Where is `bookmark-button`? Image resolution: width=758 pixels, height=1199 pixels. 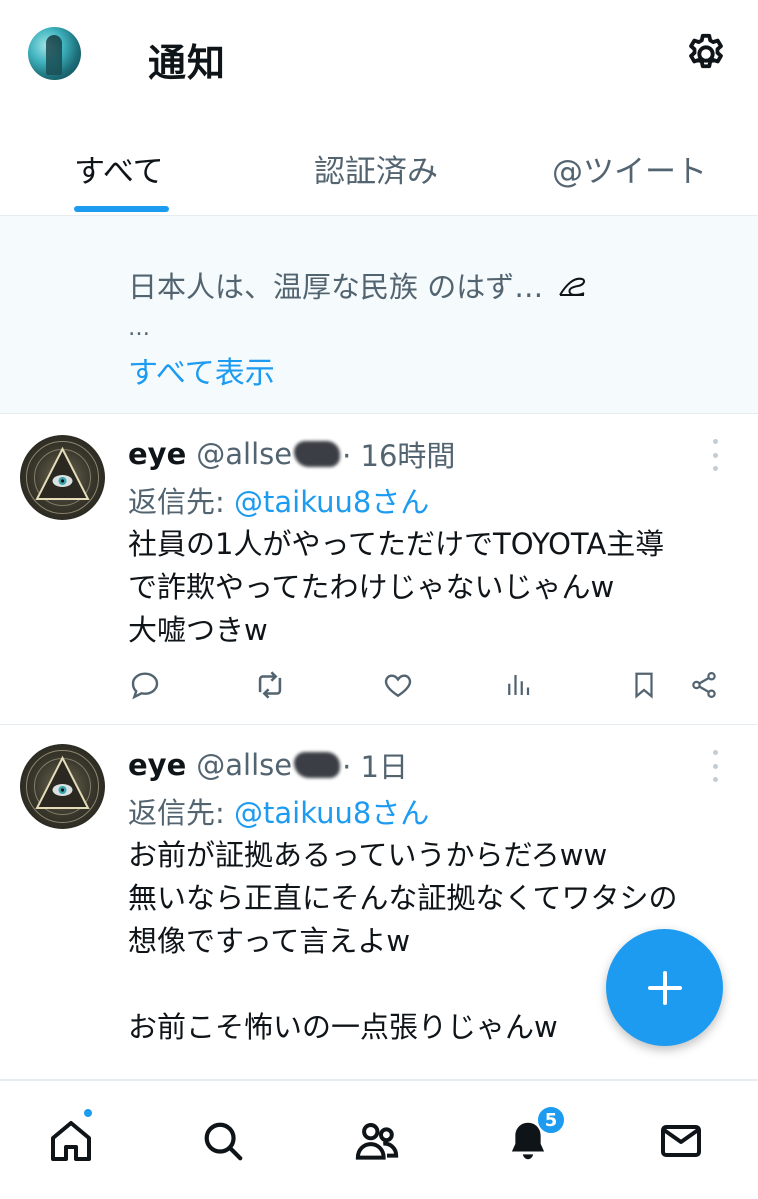
bookmark-button is located at coordinates (644, 685).